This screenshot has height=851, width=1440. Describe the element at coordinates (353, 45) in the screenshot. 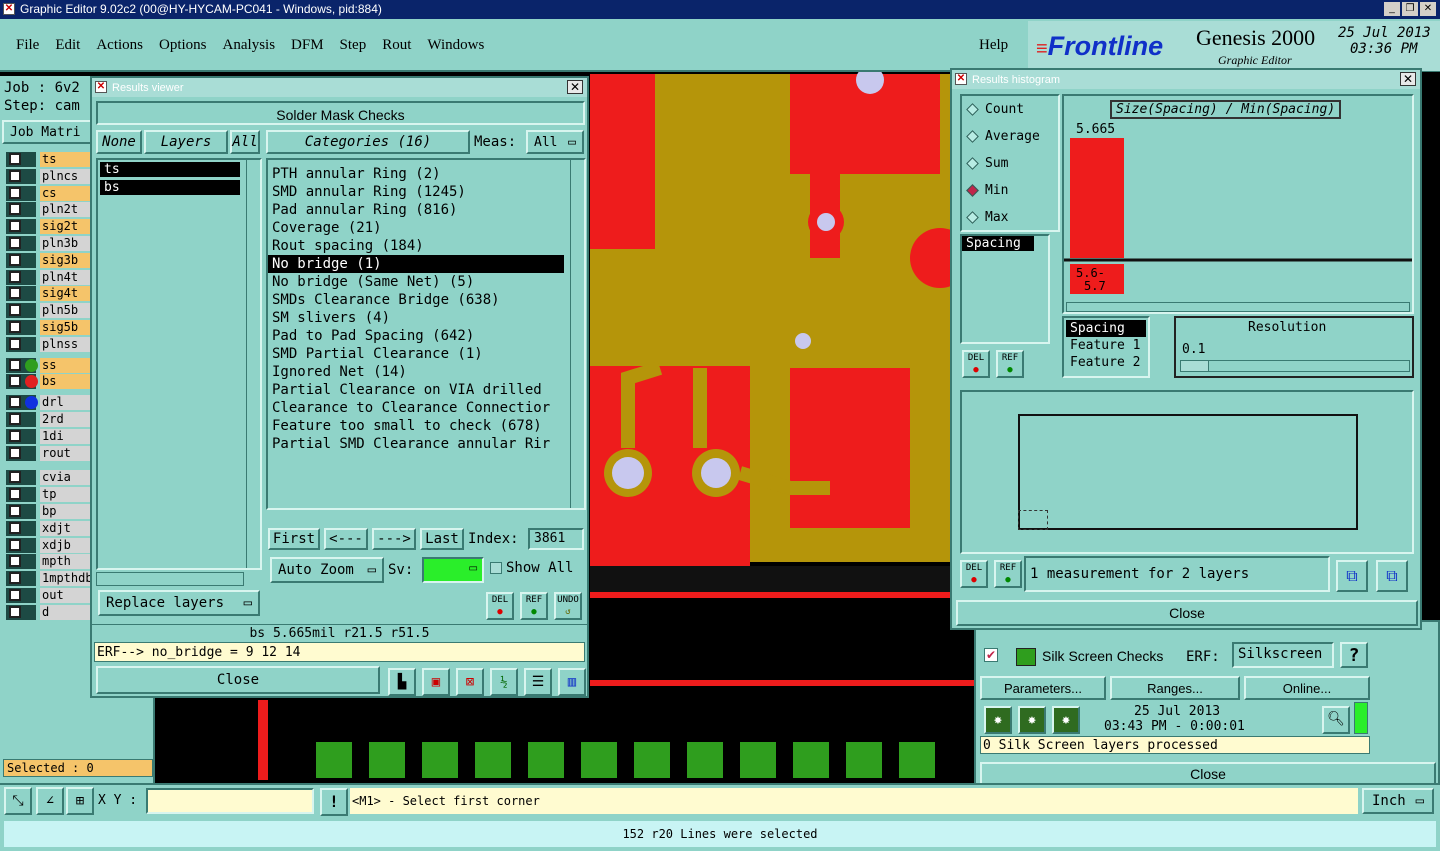

I see `menu-step: Step` at that location.